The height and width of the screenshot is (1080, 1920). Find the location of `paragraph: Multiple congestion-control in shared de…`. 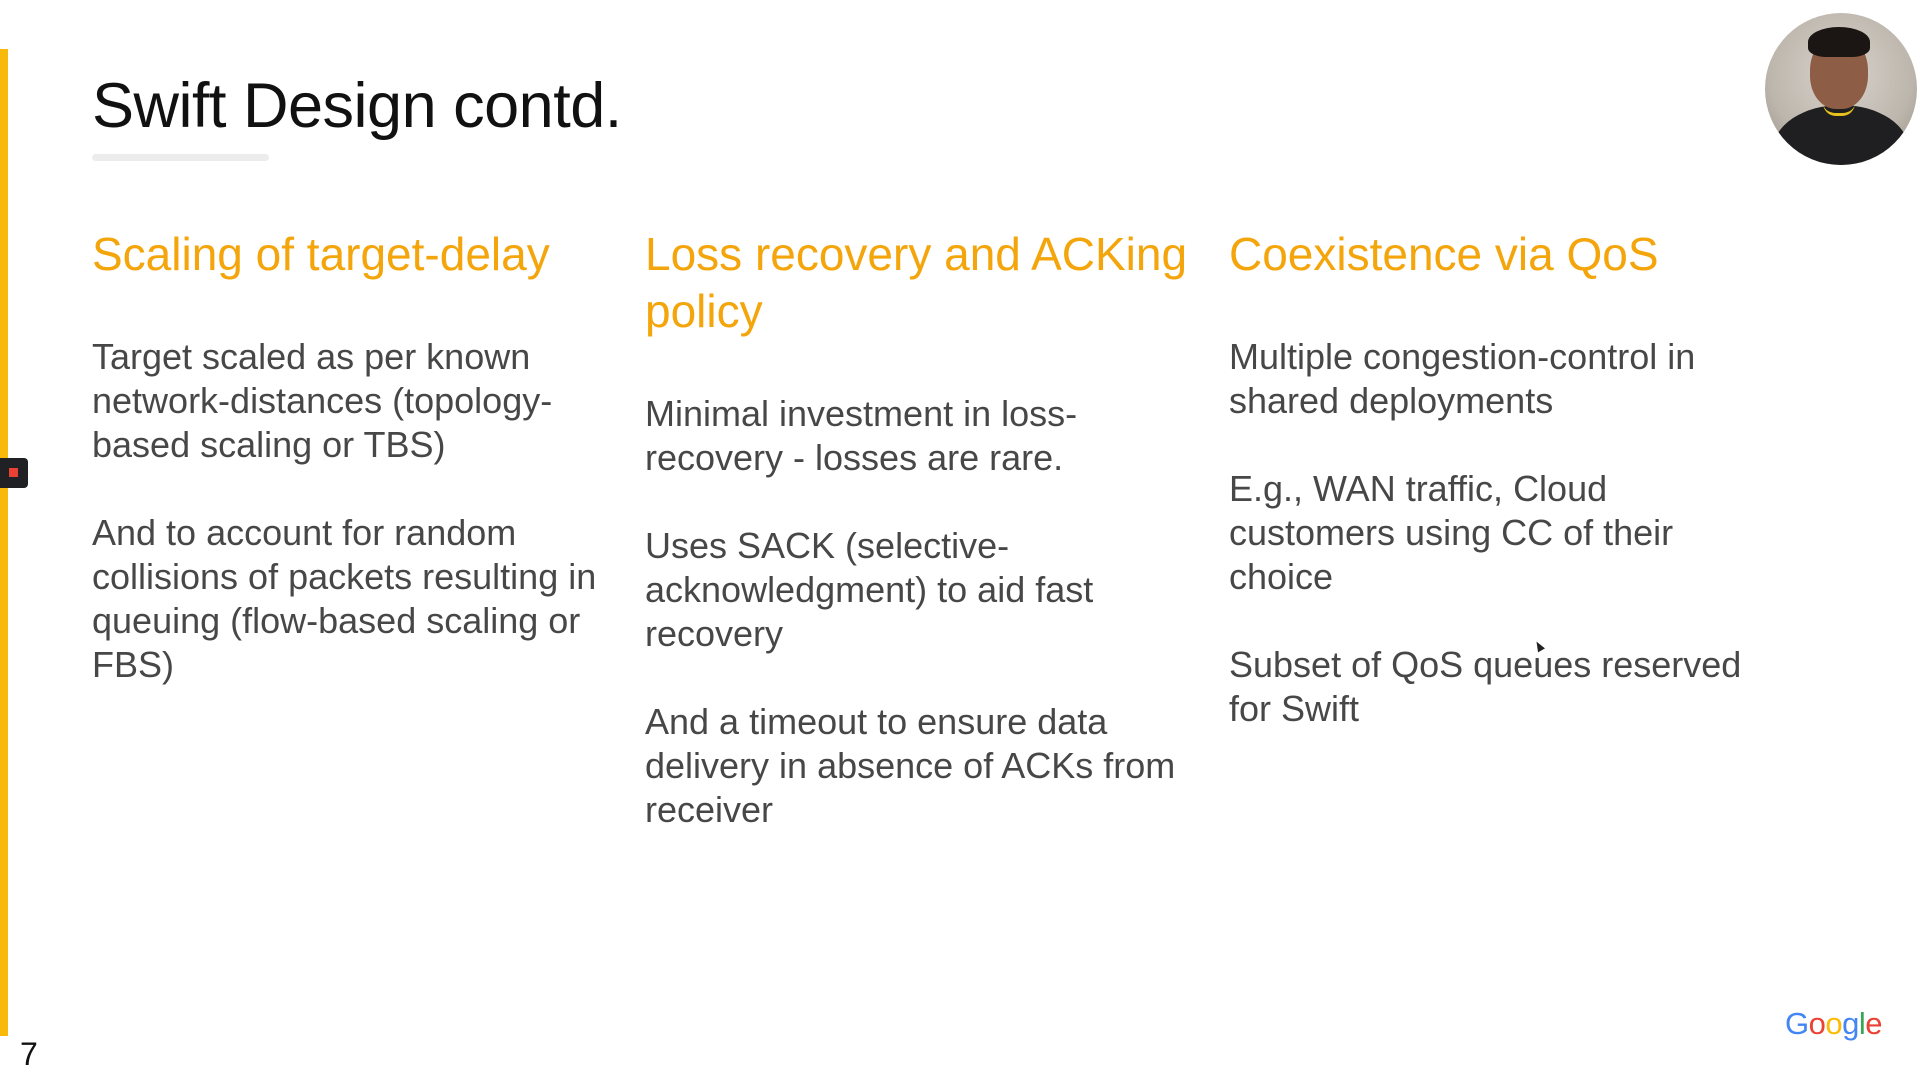

paragraph: Multiple congestion-control in shared de… is located at coordinates (1462, 378).